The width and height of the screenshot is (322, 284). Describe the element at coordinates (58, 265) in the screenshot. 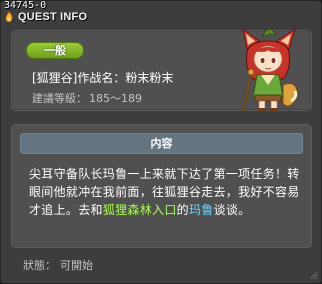

I see `quest-status: 狀態： 可開始` at that location.